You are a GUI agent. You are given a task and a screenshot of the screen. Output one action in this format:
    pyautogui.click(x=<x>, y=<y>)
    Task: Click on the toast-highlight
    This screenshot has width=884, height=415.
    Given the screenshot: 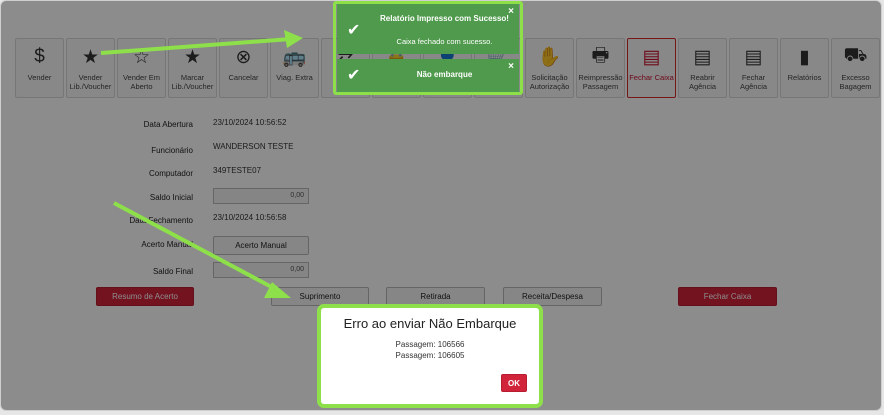 What is the action you would take?
    pyautogui.click(x=428, y=48)
    